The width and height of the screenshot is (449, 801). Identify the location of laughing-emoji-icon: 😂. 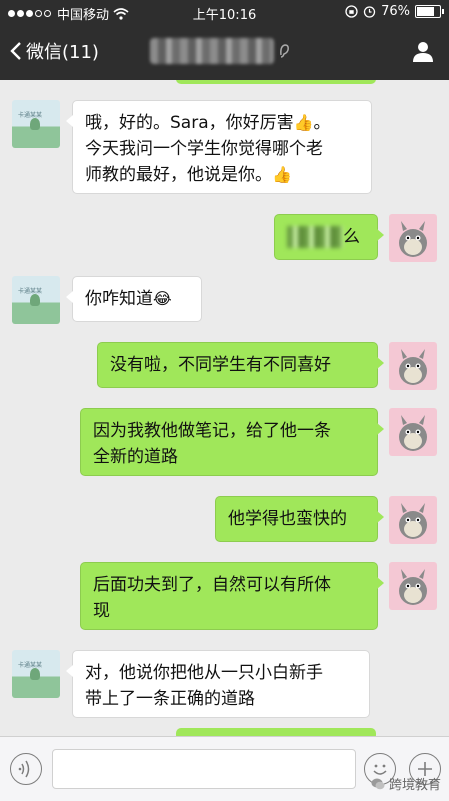
(162, 298).